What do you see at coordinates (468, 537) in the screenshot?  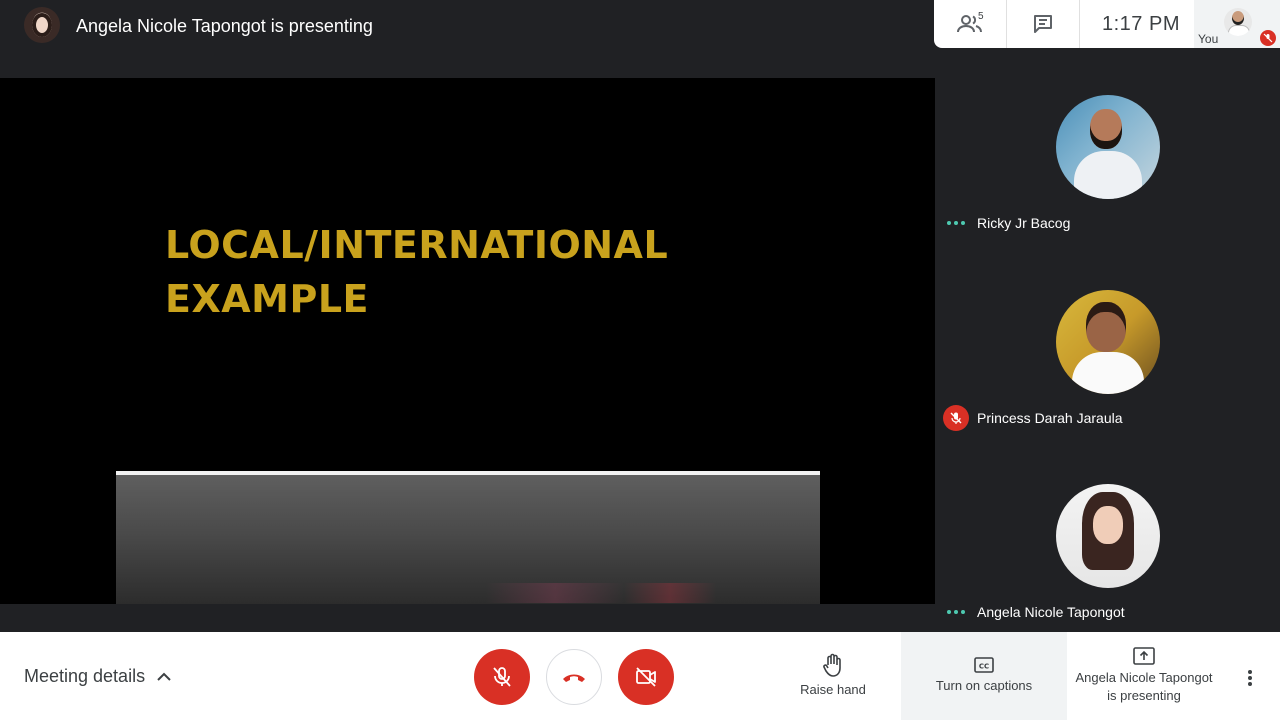 I see `slide-image` at bounding box center [468, 537].